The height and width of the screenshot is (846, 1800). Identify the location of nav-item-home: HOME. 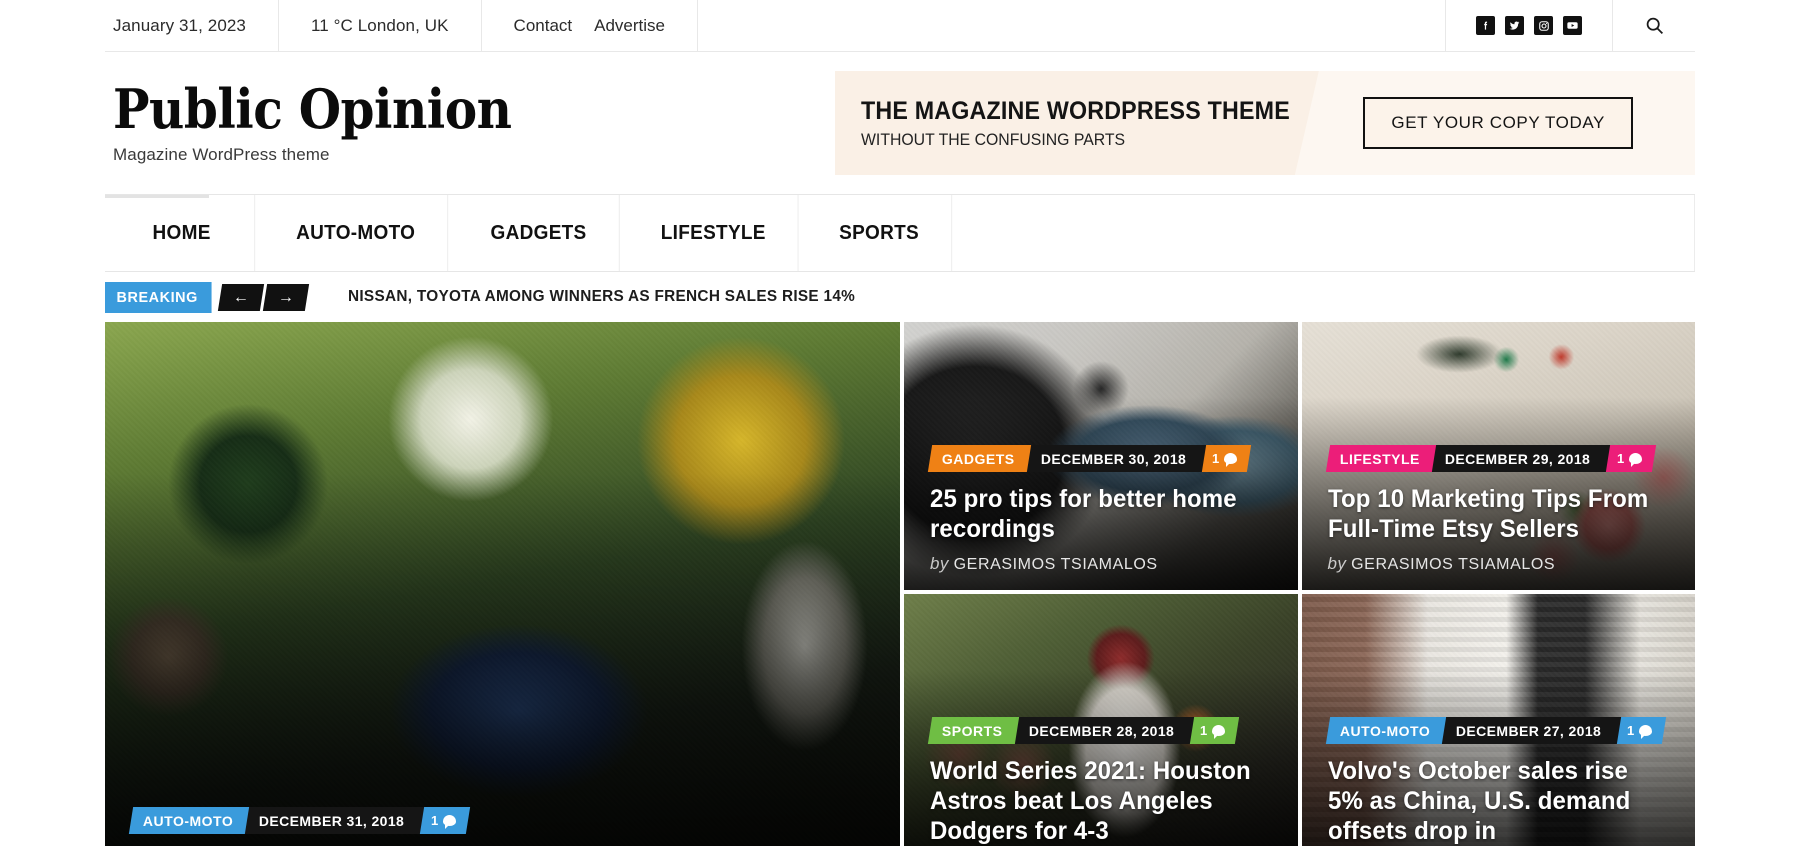
(182, 233).